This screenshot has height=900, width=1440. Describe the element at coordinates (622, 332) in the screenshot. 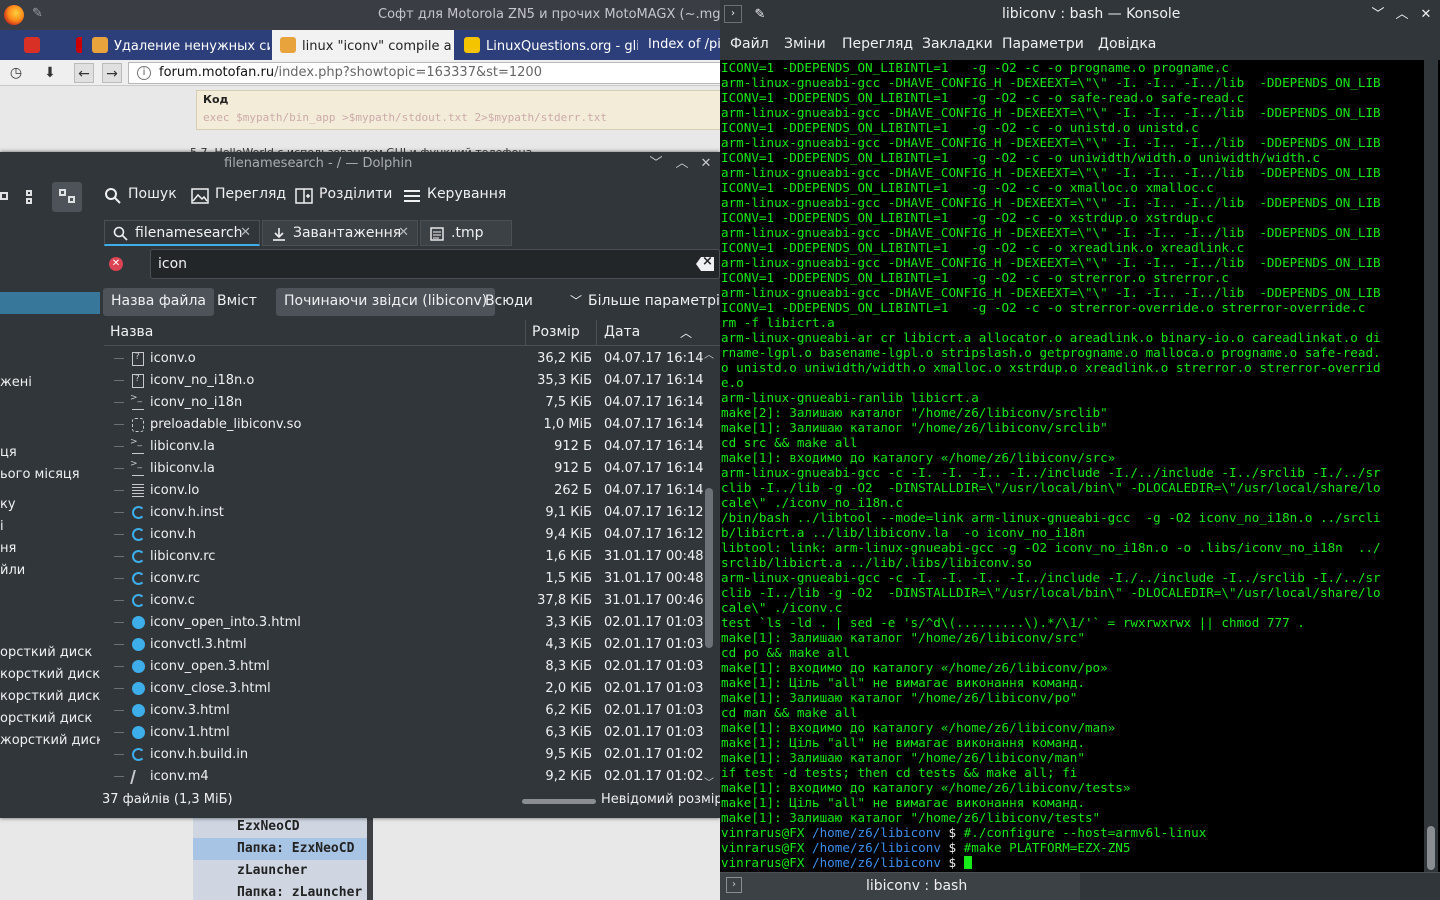

I see `column-date: Дата` at that location.